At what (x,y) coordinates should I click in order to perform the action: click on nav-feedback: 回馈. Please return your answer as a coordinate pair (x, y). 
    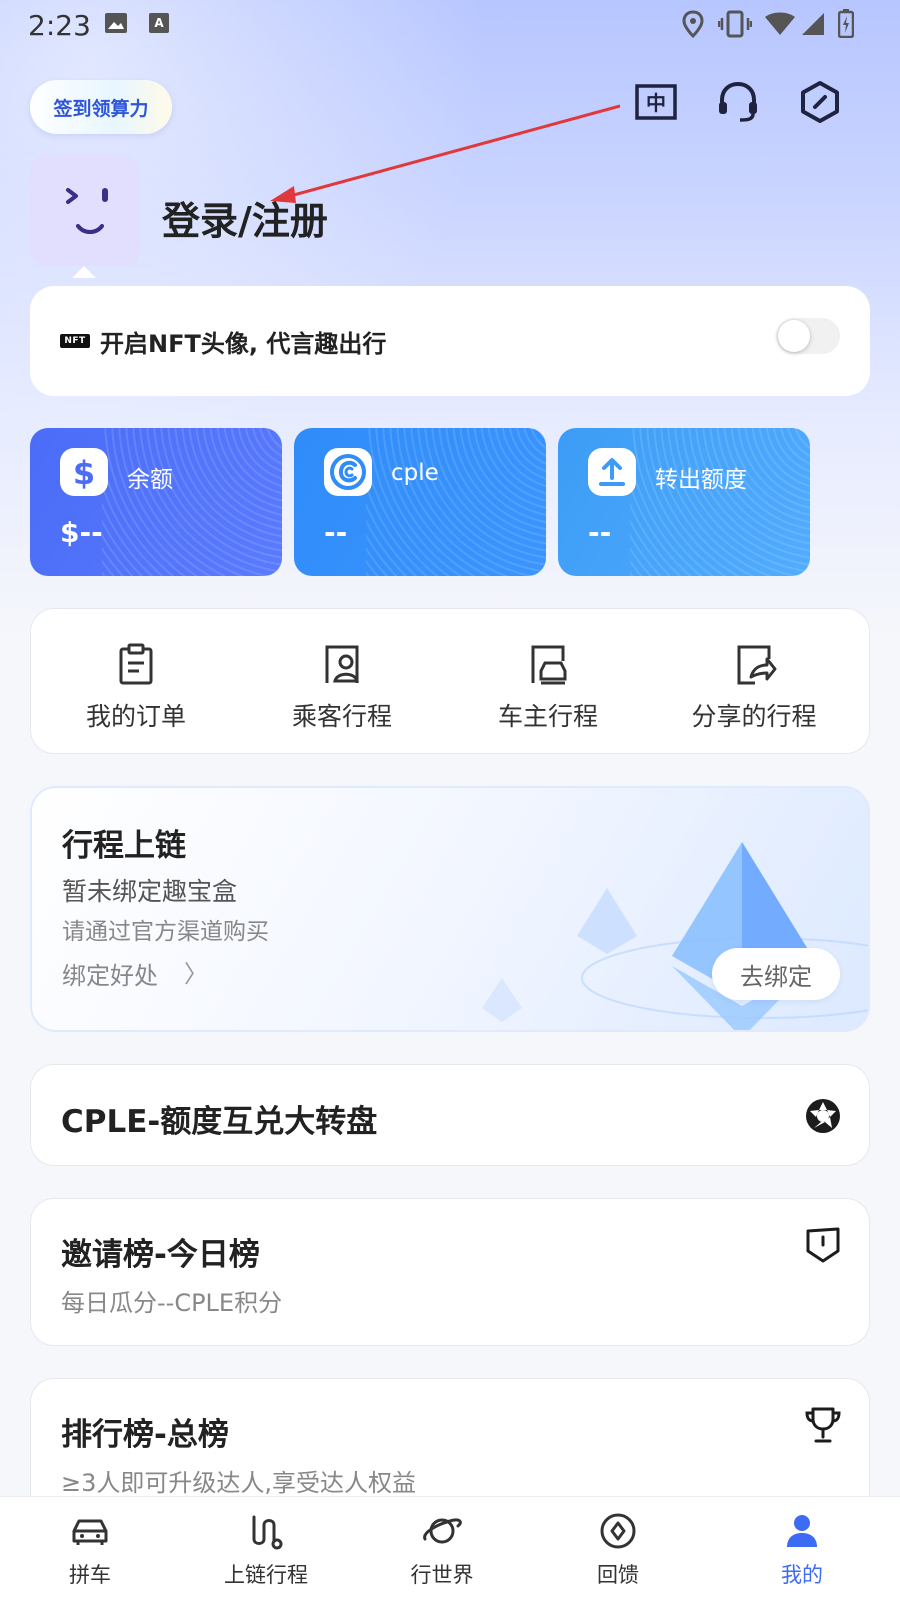
    Looking at the image, I should click on (618, 1548).